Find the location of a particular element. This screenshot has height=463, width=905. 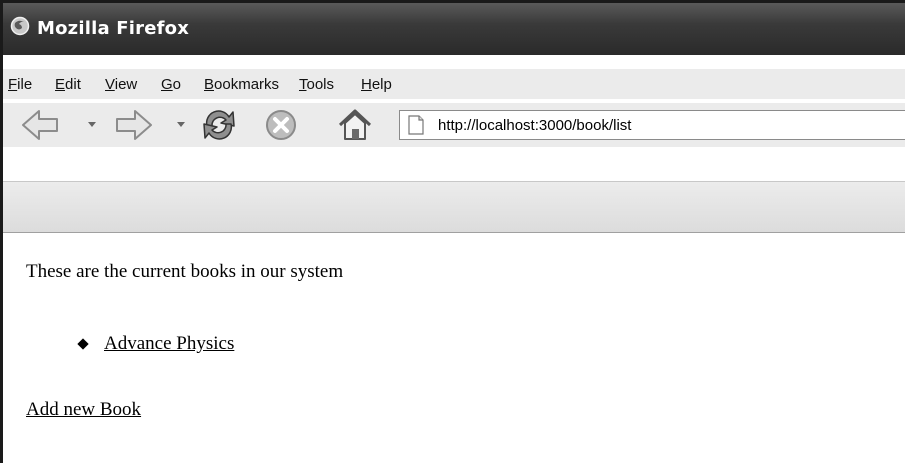

menu-help: Help is located at coordinates (376, 84).